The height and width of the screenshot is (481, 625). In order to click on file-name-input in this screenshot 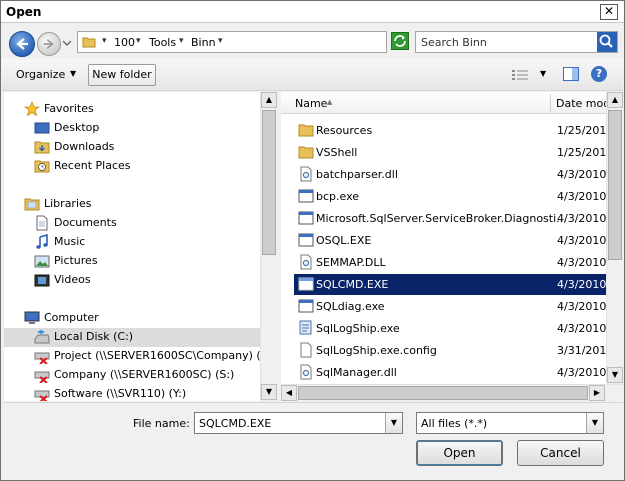, I will do `click(290, 423)`.